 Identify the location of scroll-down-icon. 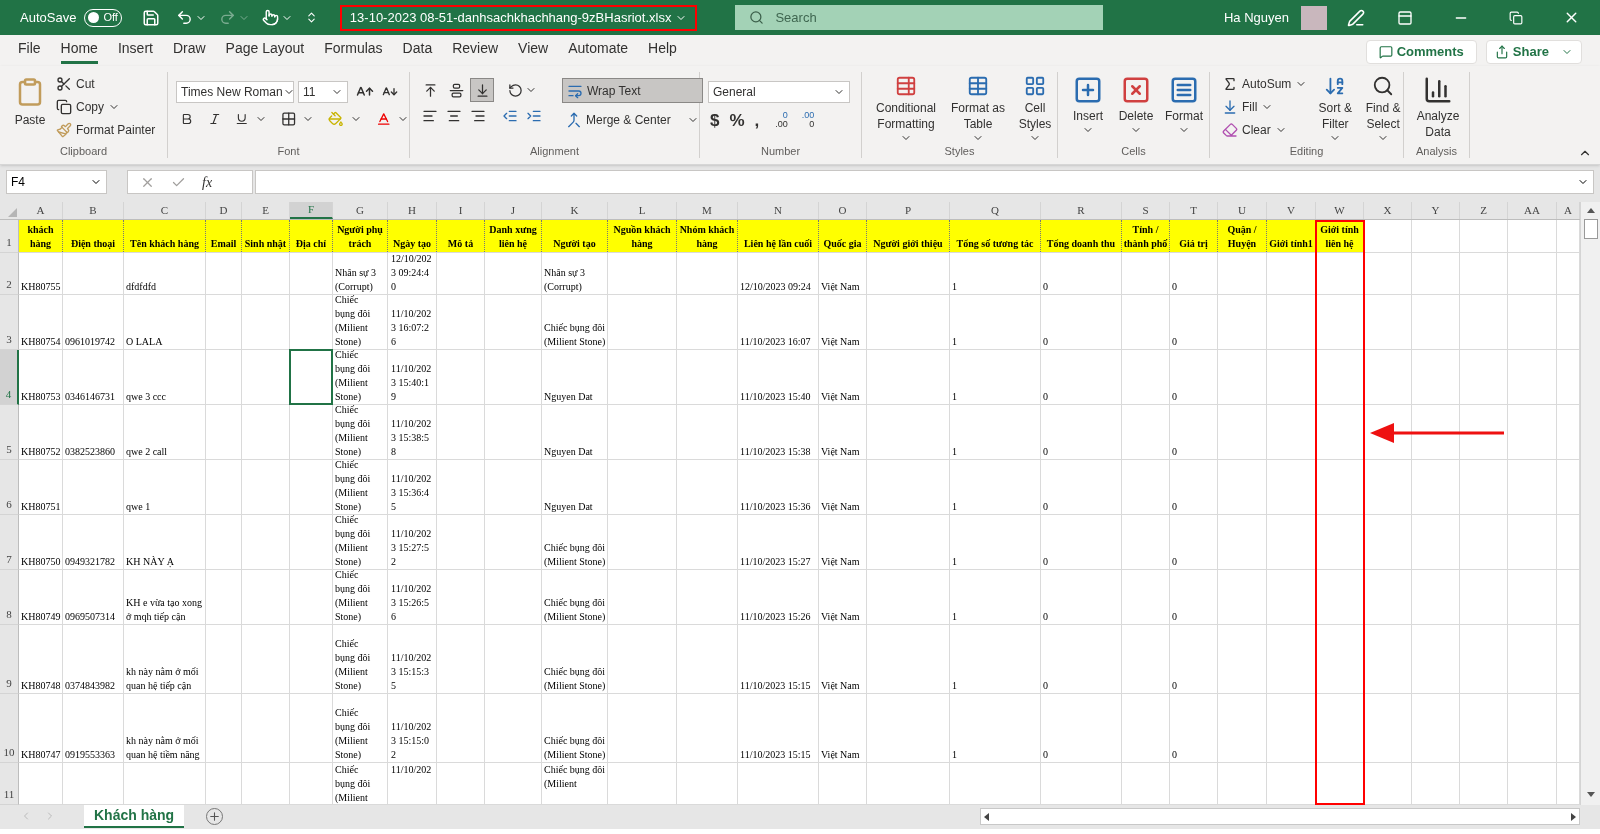
(1590, 794).